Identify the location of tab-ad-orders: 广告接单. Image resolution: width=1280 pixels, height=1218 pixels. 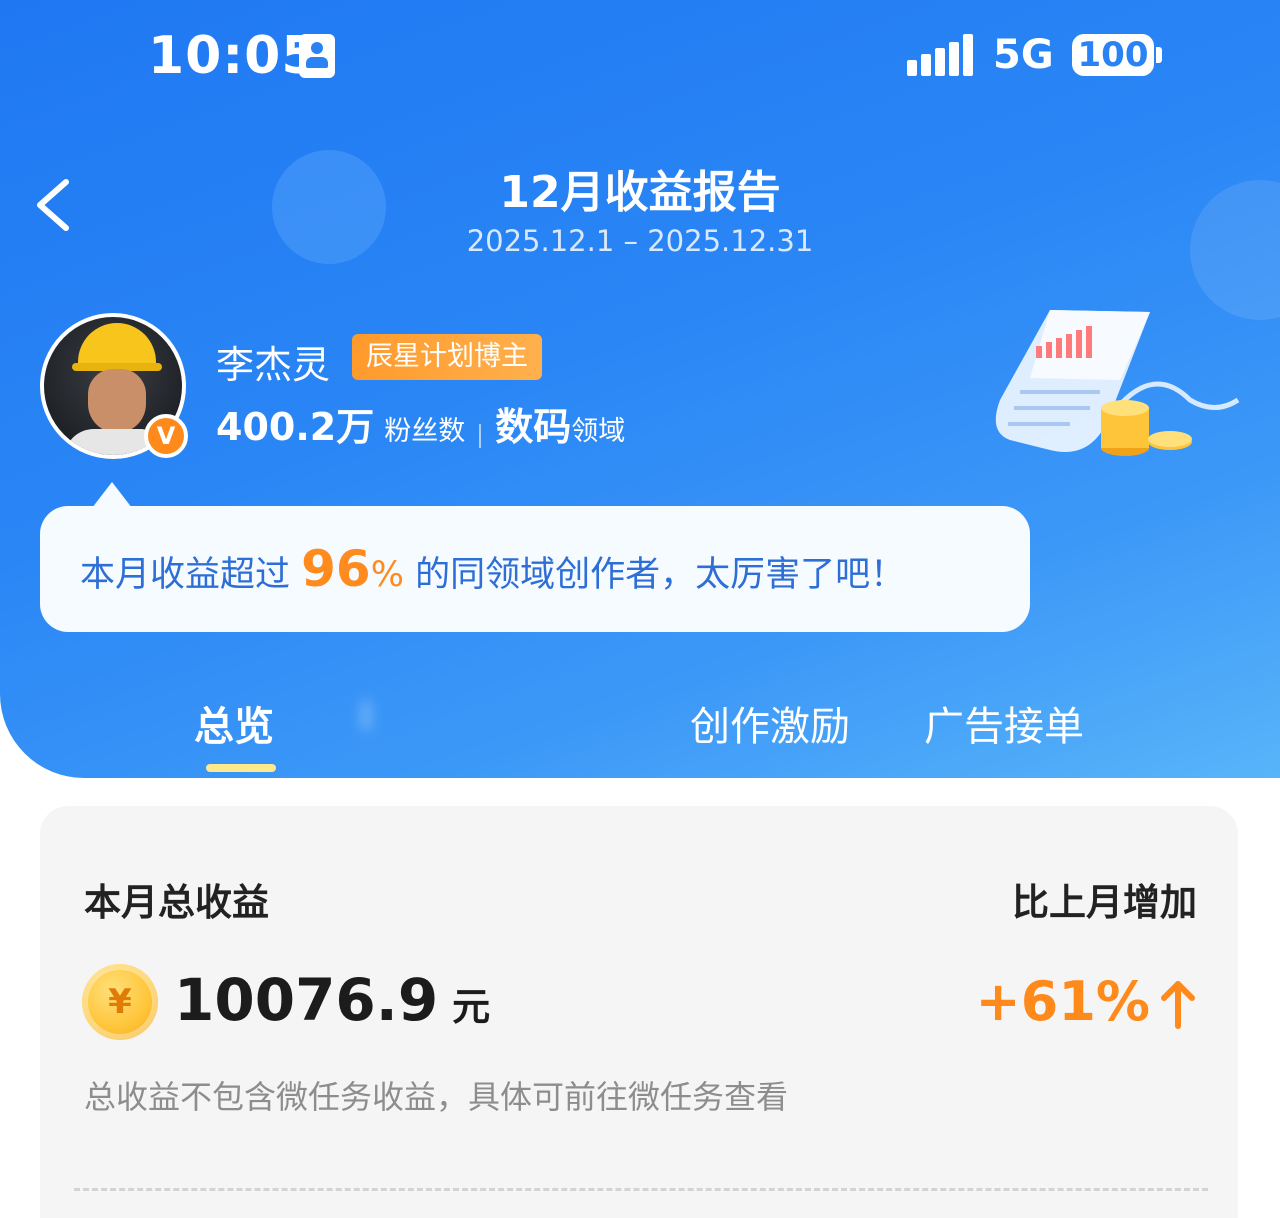
(1004, 723).